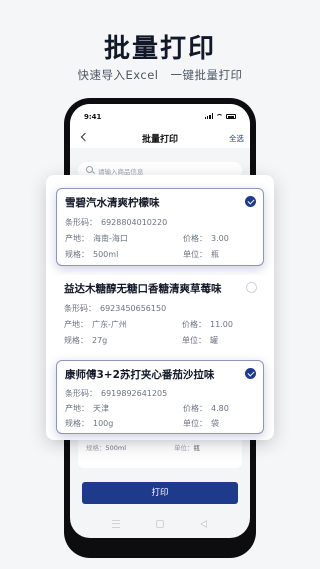 Image resolution: width=320 pixels, height=569 pixels. I want to click on battery-icon, so click(231, 116).